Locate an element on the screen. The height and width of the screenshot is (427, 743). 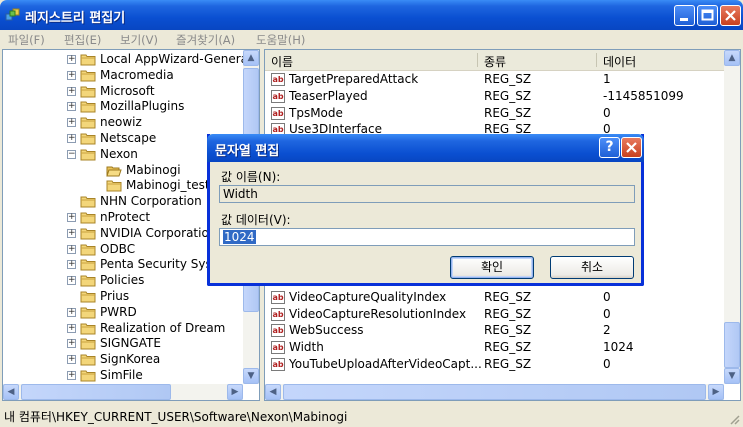
close-button is located at coordinates (730, 15).